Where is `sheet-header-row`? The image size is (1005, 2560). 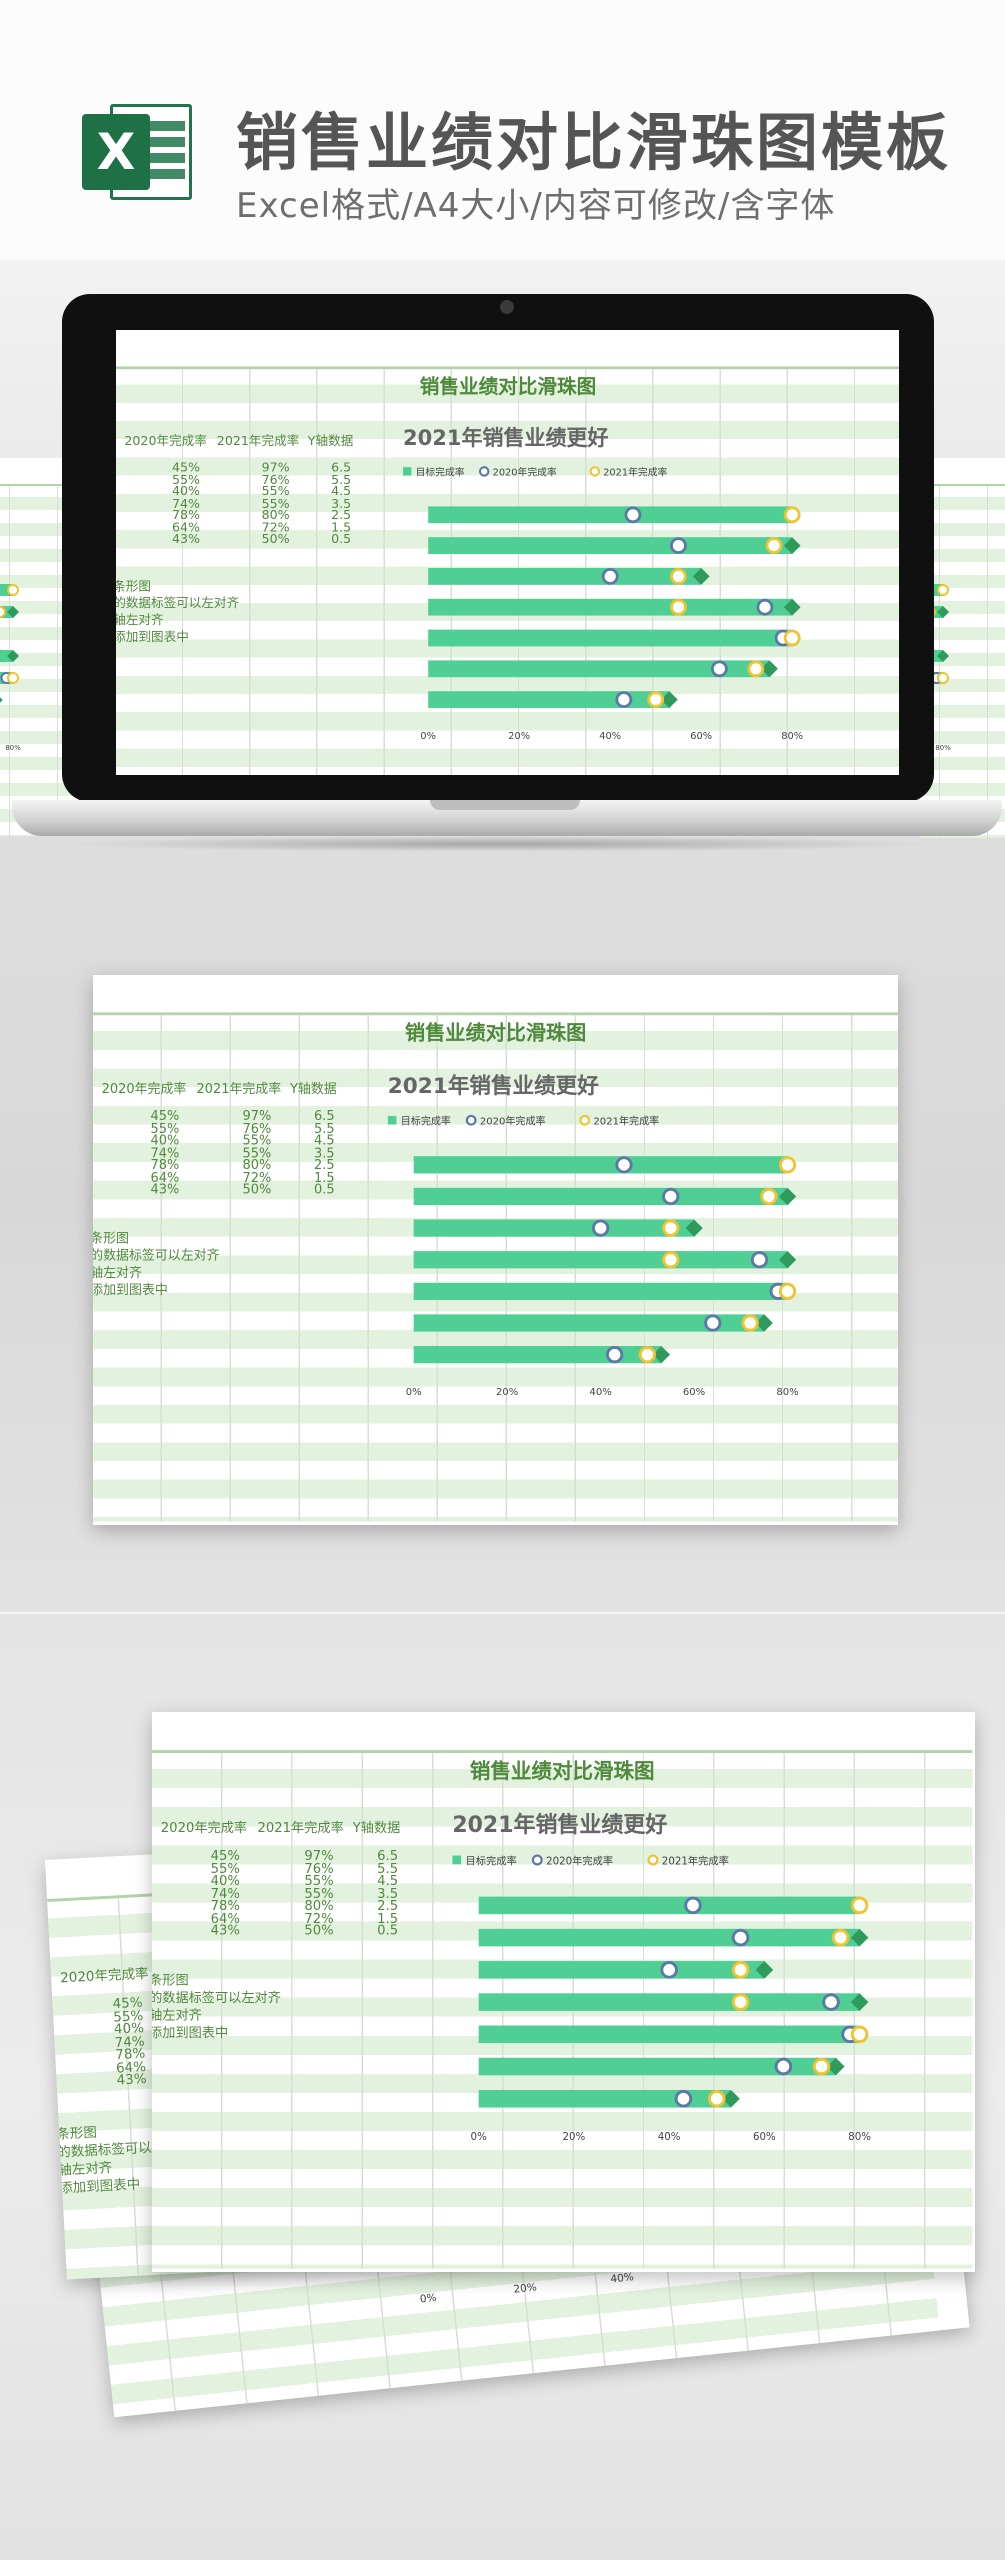 sheet-header-row is located at coordinates (562, 1733).